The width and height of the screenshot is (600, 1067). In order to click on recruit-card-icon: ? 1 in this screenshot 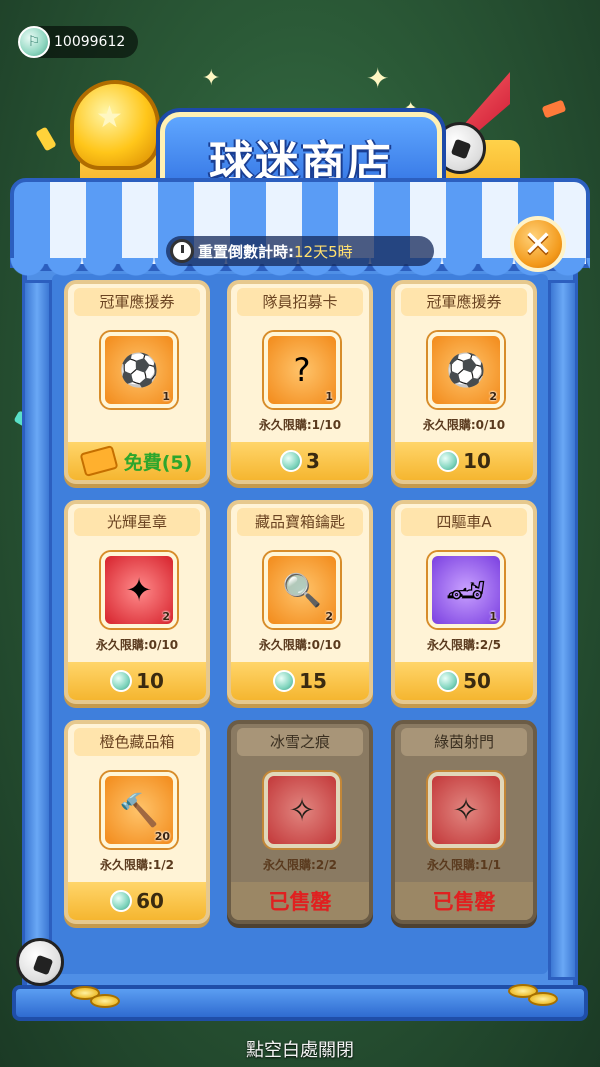, I will do `click(302, 370)`.